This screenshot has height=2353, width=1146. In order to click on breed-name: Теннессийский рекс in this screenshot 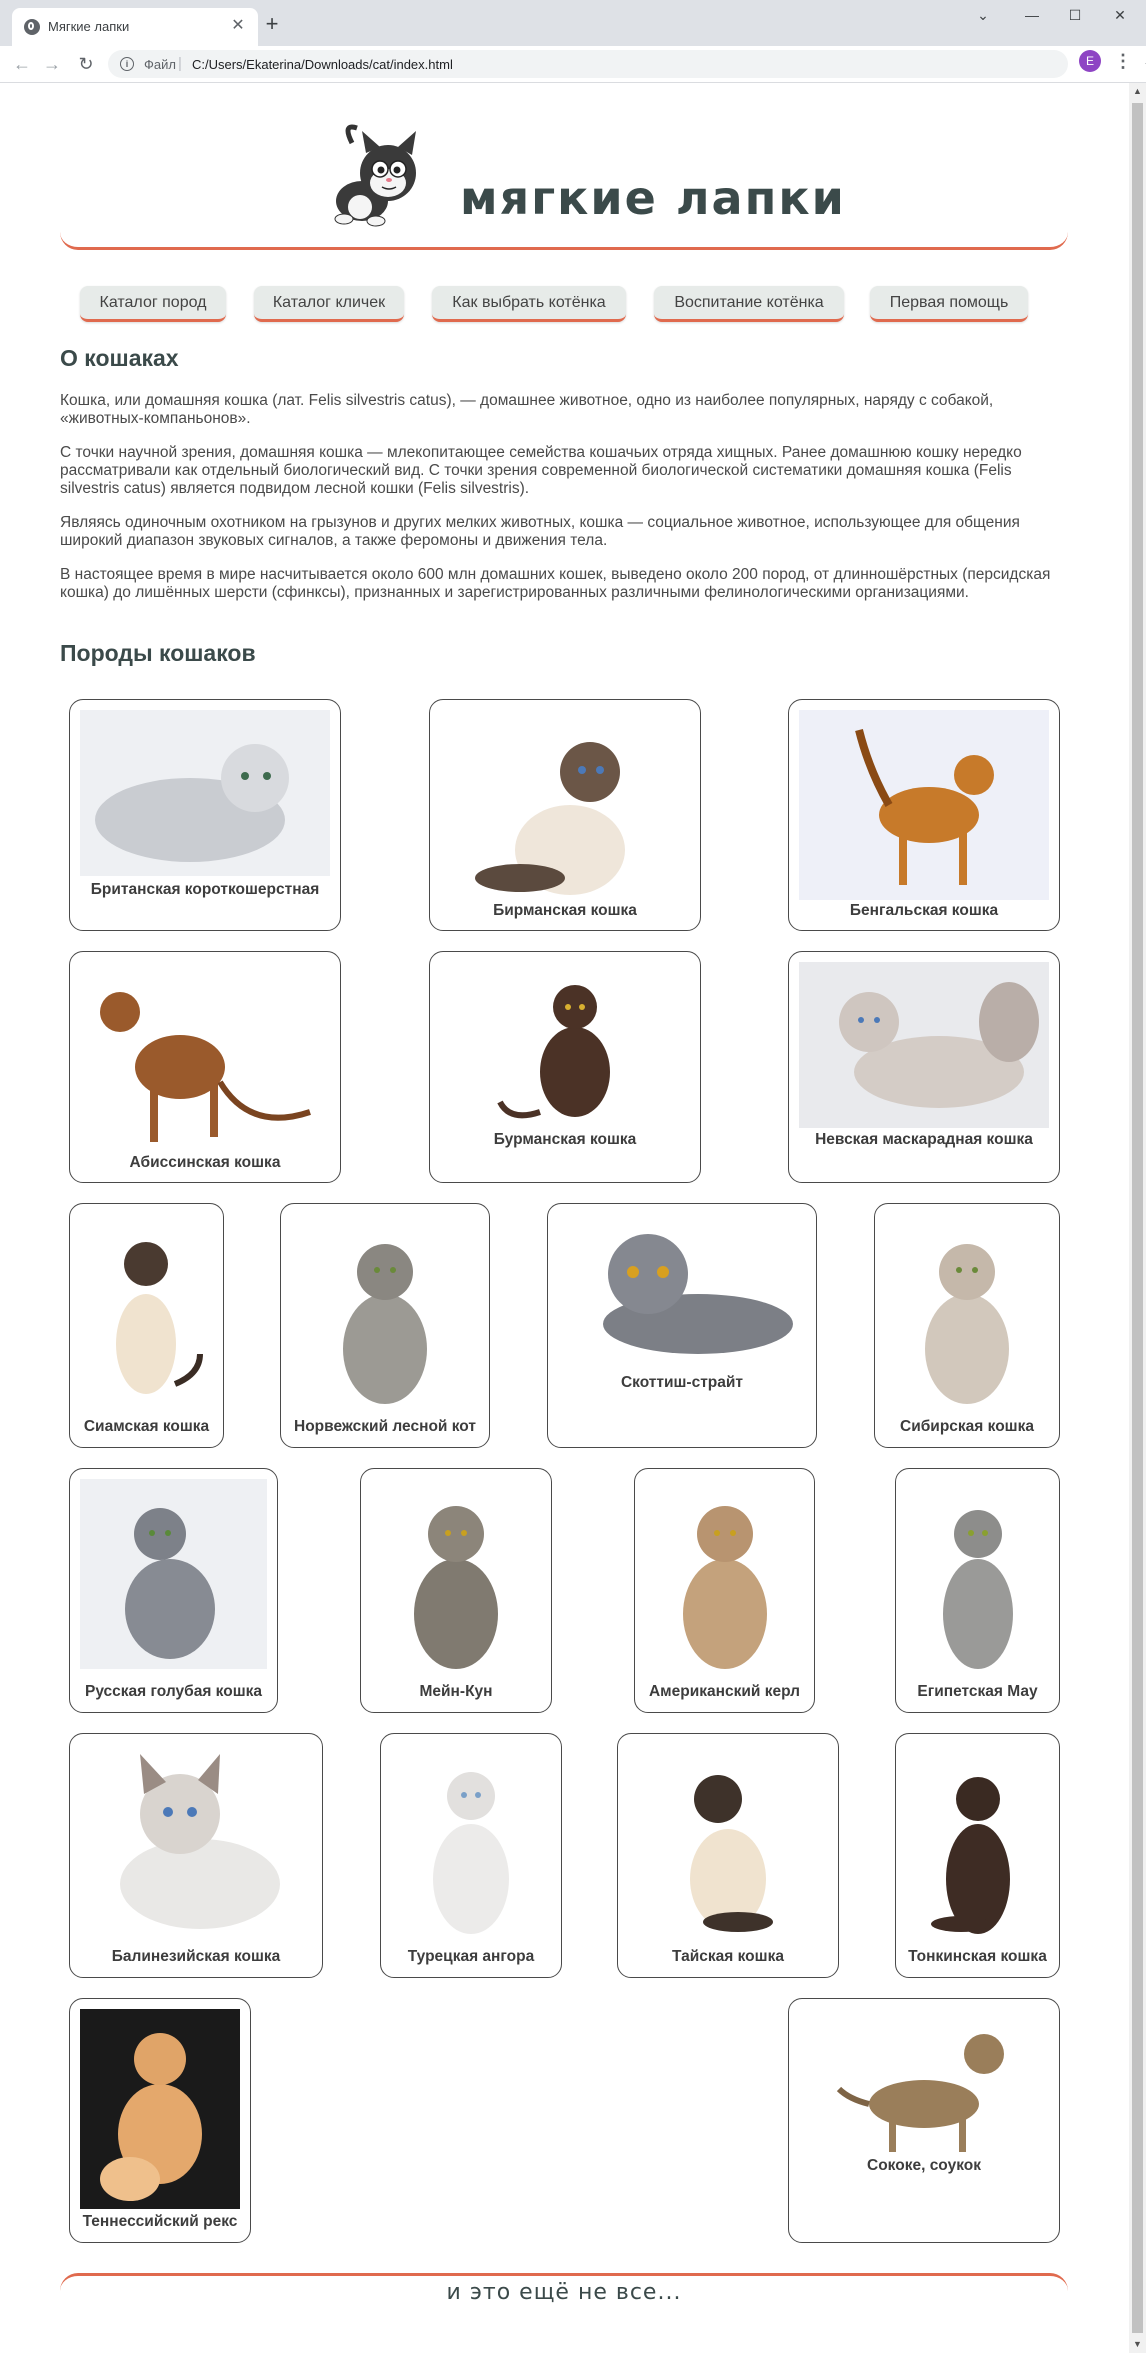, I will do `click(160, 2221)`.